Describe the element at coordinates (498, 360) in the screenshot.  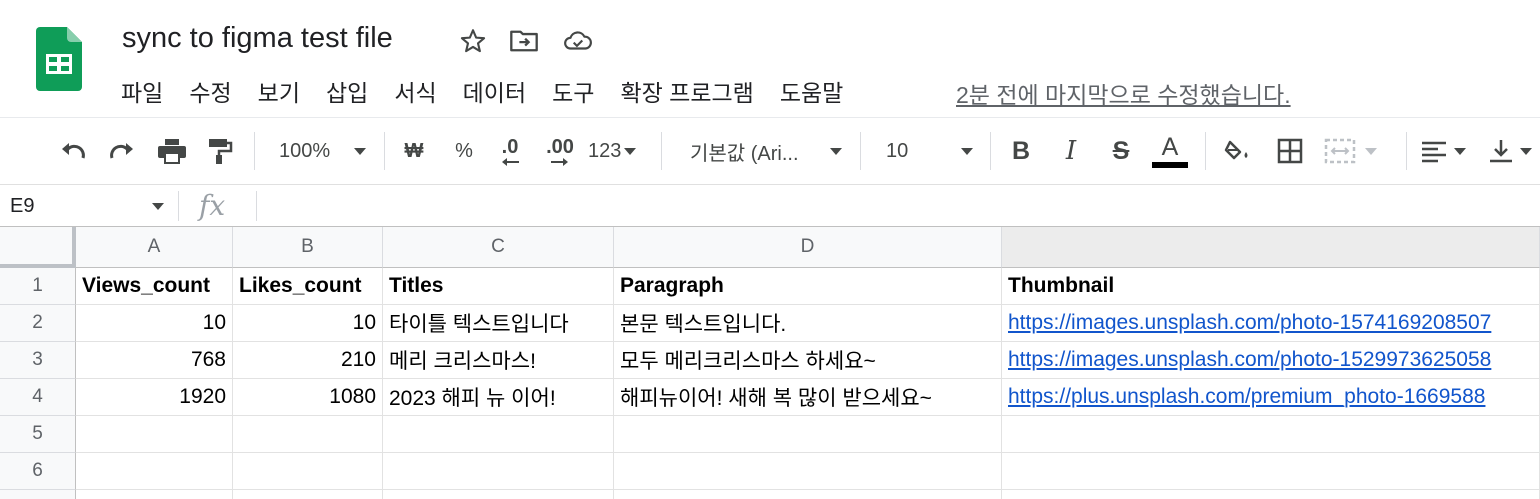
I see `cell-c3: 메리 크리스마스!` at that location.